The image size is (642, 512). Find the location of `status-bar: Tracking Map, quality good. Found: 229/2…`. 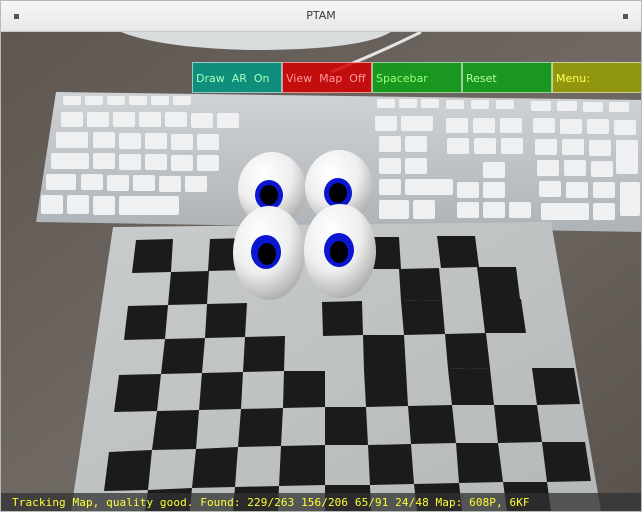

status-bar: Tracking Map, quality good. Found: 229/2… is located at coordinates (321, 502).